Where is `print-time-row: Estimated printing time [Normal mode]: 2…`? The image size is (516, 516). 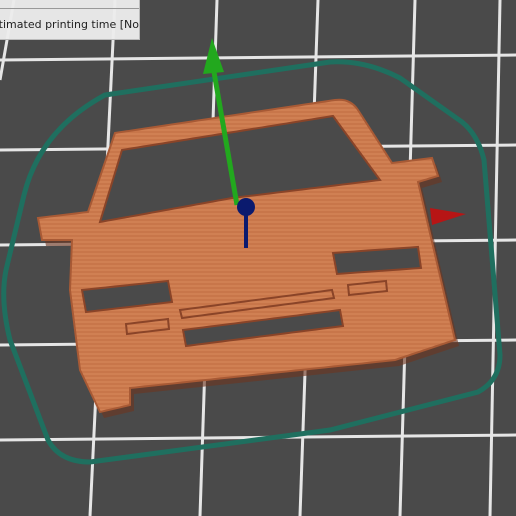 print-time-row: Estimated printing time [Normal mode]: 2… is located at coordinates (70, 24).